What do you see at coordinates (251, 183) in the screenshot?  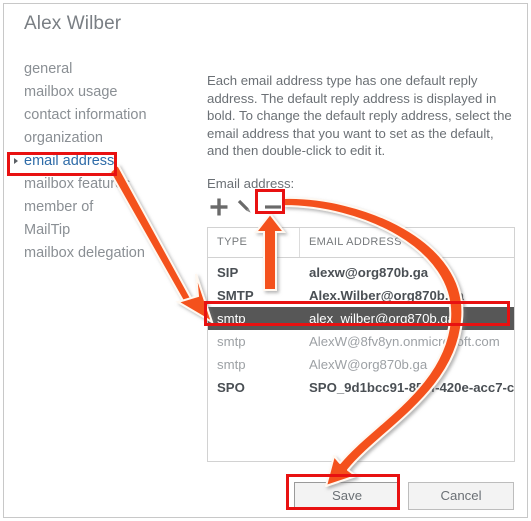 I see `email-address-label: Email address:` at bounding box center [251, 183].